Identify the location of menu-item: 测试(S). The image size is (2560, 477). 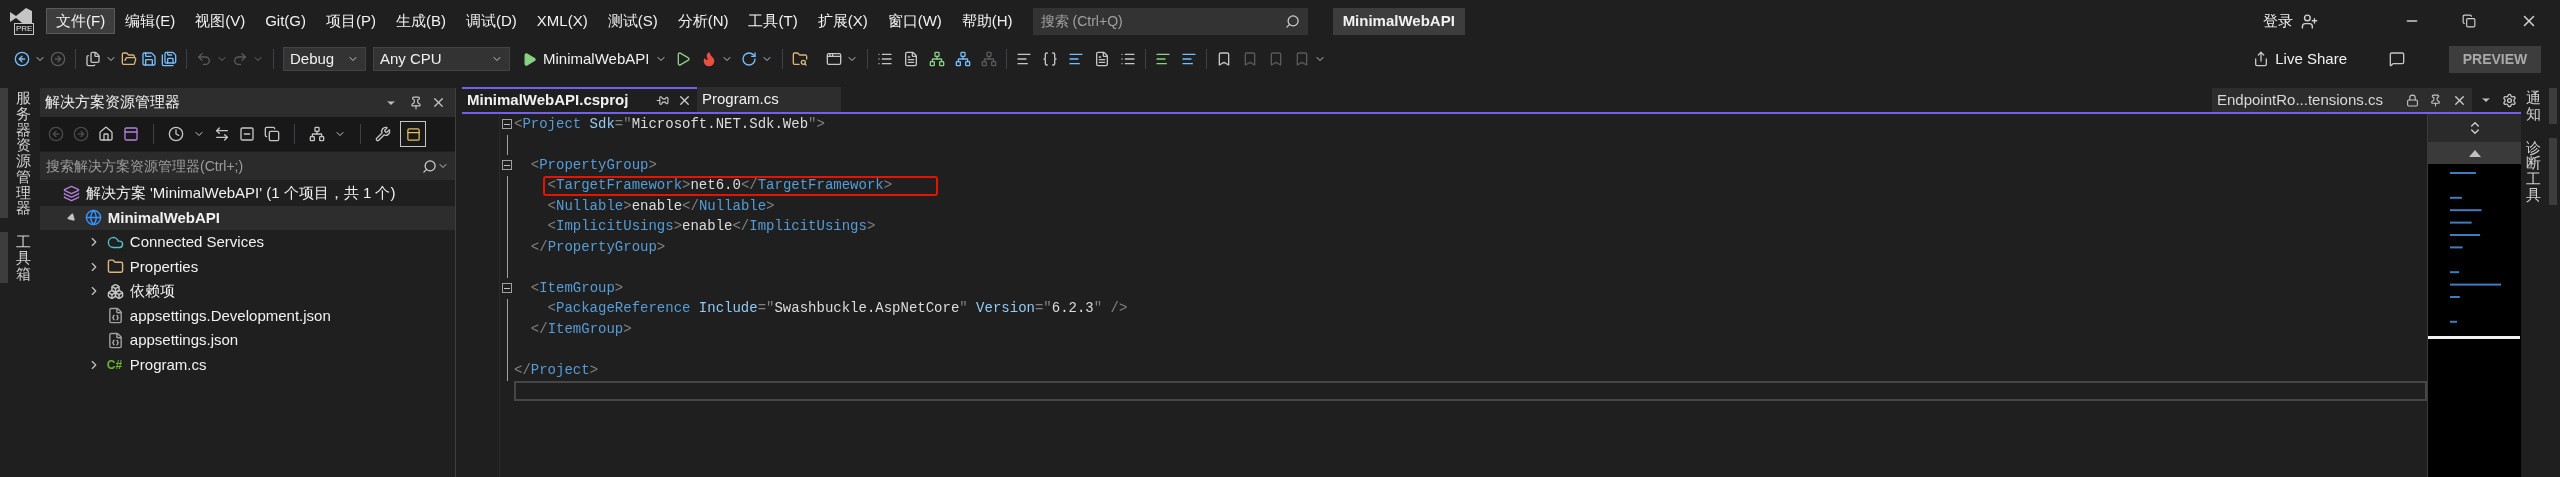
(632, 21).